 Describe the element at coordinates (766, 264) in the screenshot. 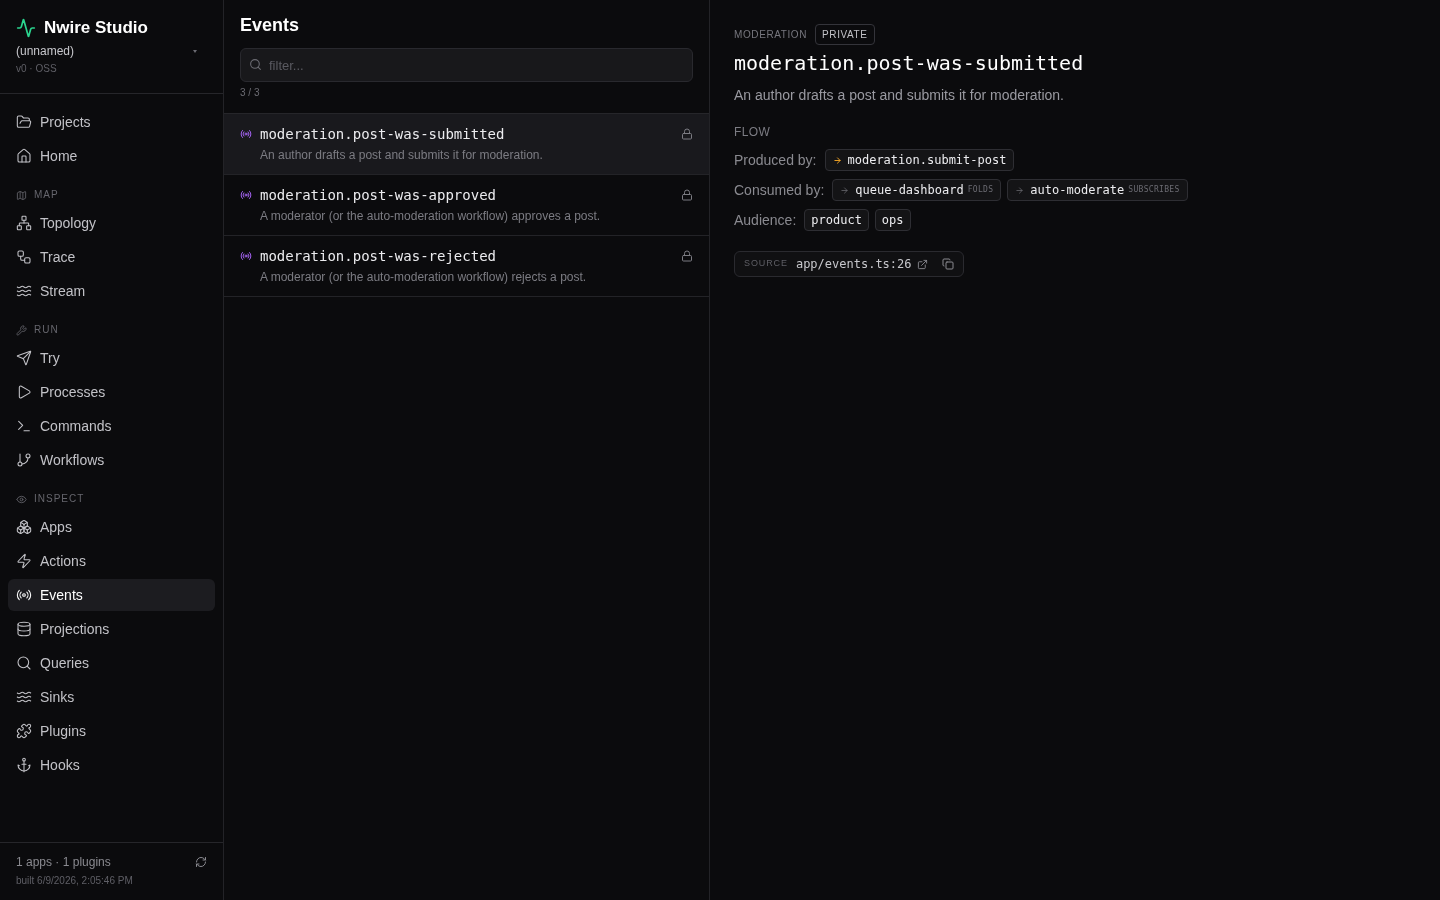

I see `source-label: SOURCE` at that location.